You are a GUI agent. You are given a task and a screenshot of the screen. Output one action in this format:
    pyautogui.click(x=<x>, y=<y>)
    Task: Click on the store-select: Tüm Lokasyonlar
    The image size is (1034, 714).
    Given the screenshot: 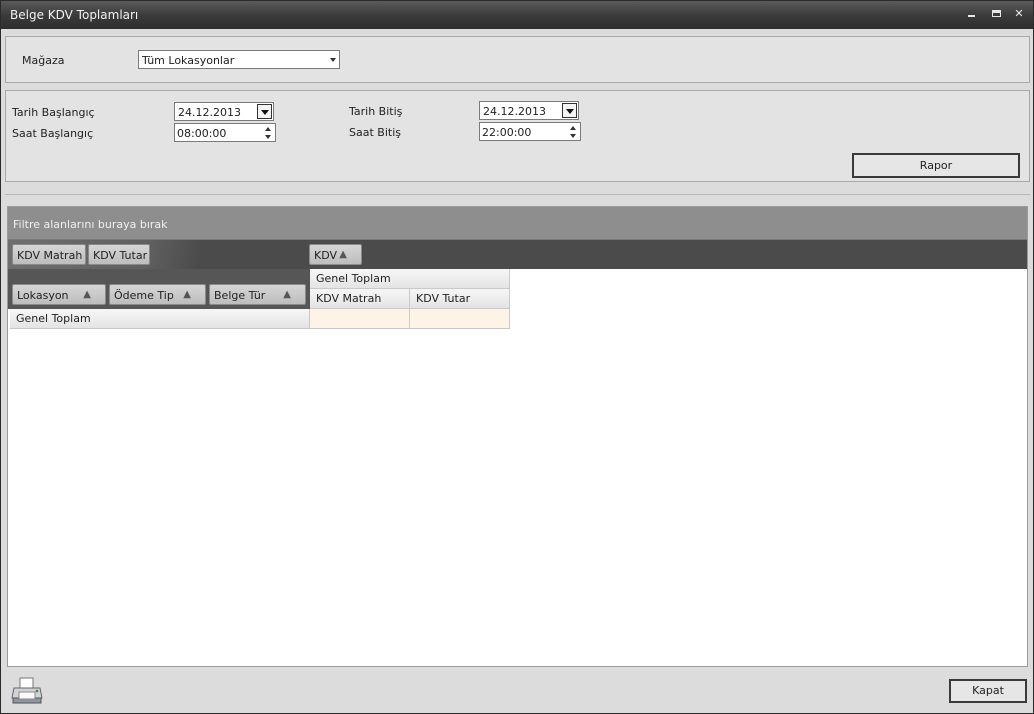 What is the action you would take?
    pyautogui.click(x=239, y=59)
    